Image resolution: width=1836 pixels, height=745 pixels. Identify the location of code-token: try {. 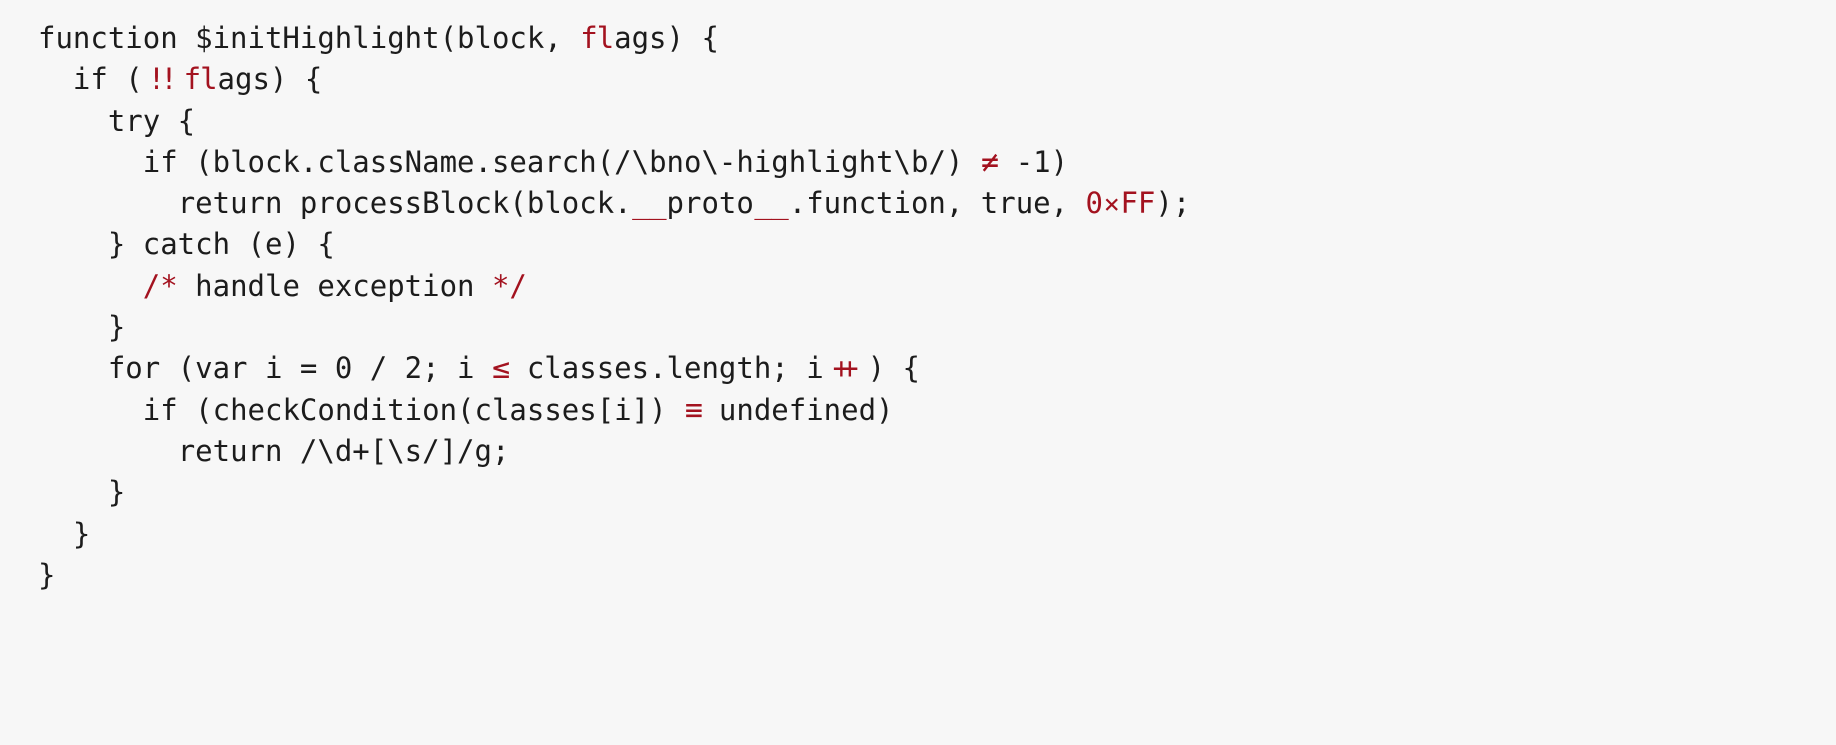
(151, 120).